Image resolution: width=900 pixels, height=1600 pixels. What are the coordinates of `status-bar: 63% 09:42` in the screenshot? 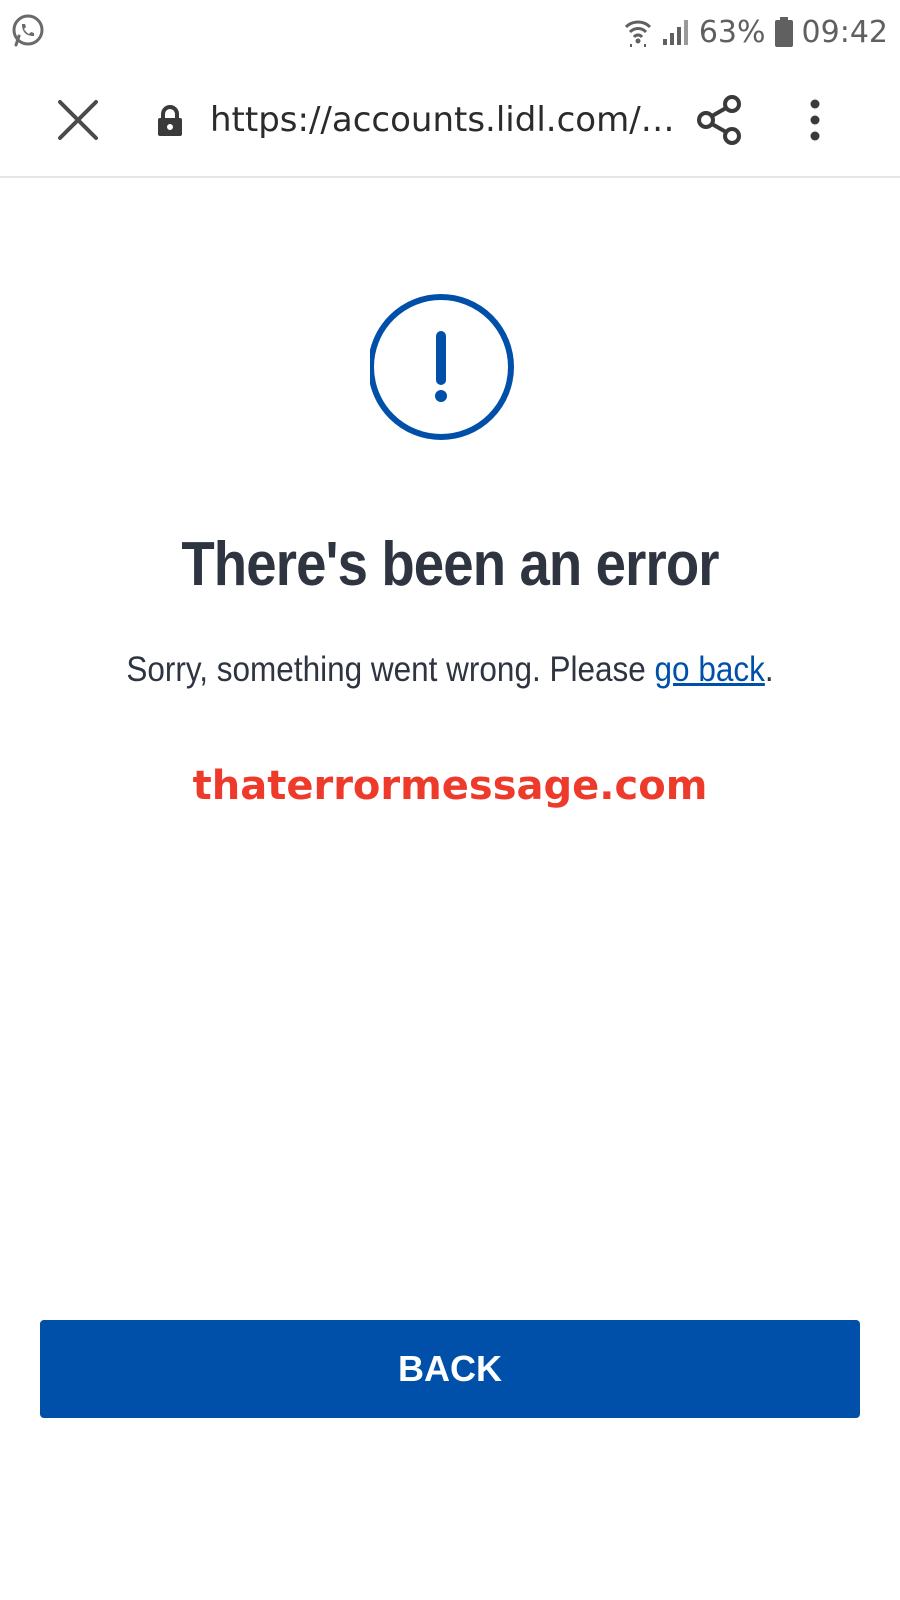 It's located at (450, 32).